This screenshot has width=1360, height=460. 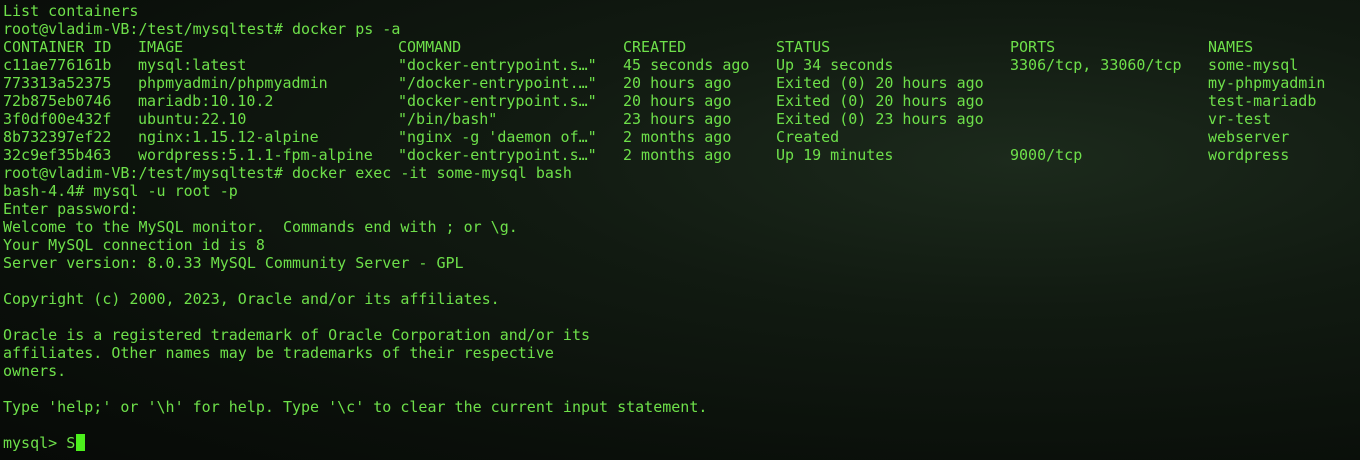 I want to click on terminal-line: bash-4.4# mysql -u root -p, so click(x=120, y=191).